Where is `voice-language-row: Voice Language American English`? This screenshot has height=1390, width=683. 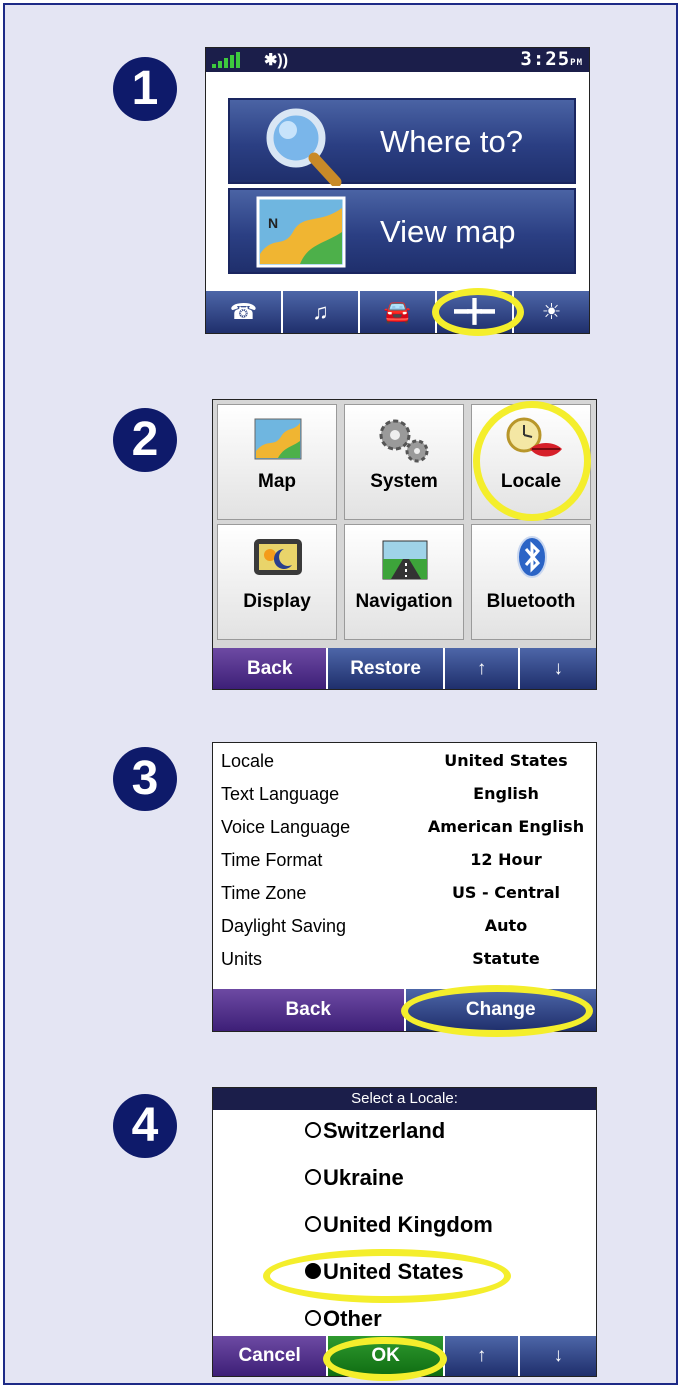
voice-language-row: Voice Language American English is located at coordinates (404, 827).